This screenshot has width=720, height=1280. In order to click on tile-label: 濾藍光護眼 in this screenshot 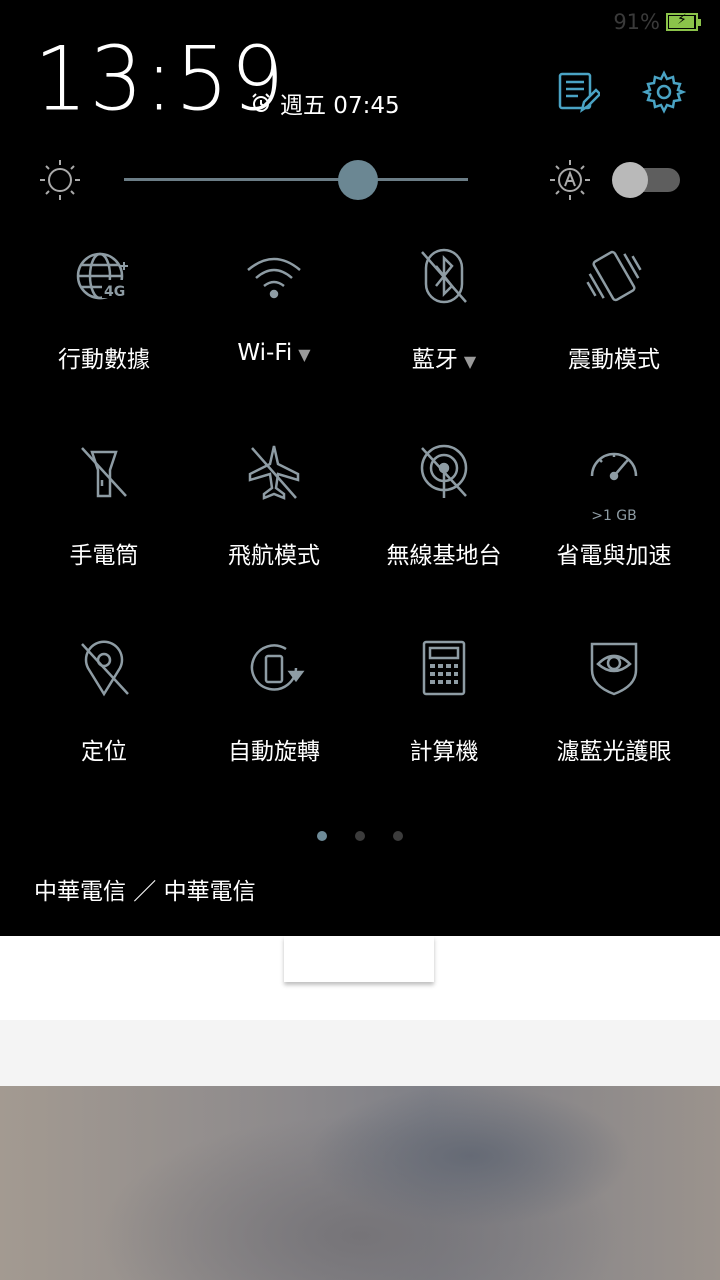, I will do `click(614, 752)`.